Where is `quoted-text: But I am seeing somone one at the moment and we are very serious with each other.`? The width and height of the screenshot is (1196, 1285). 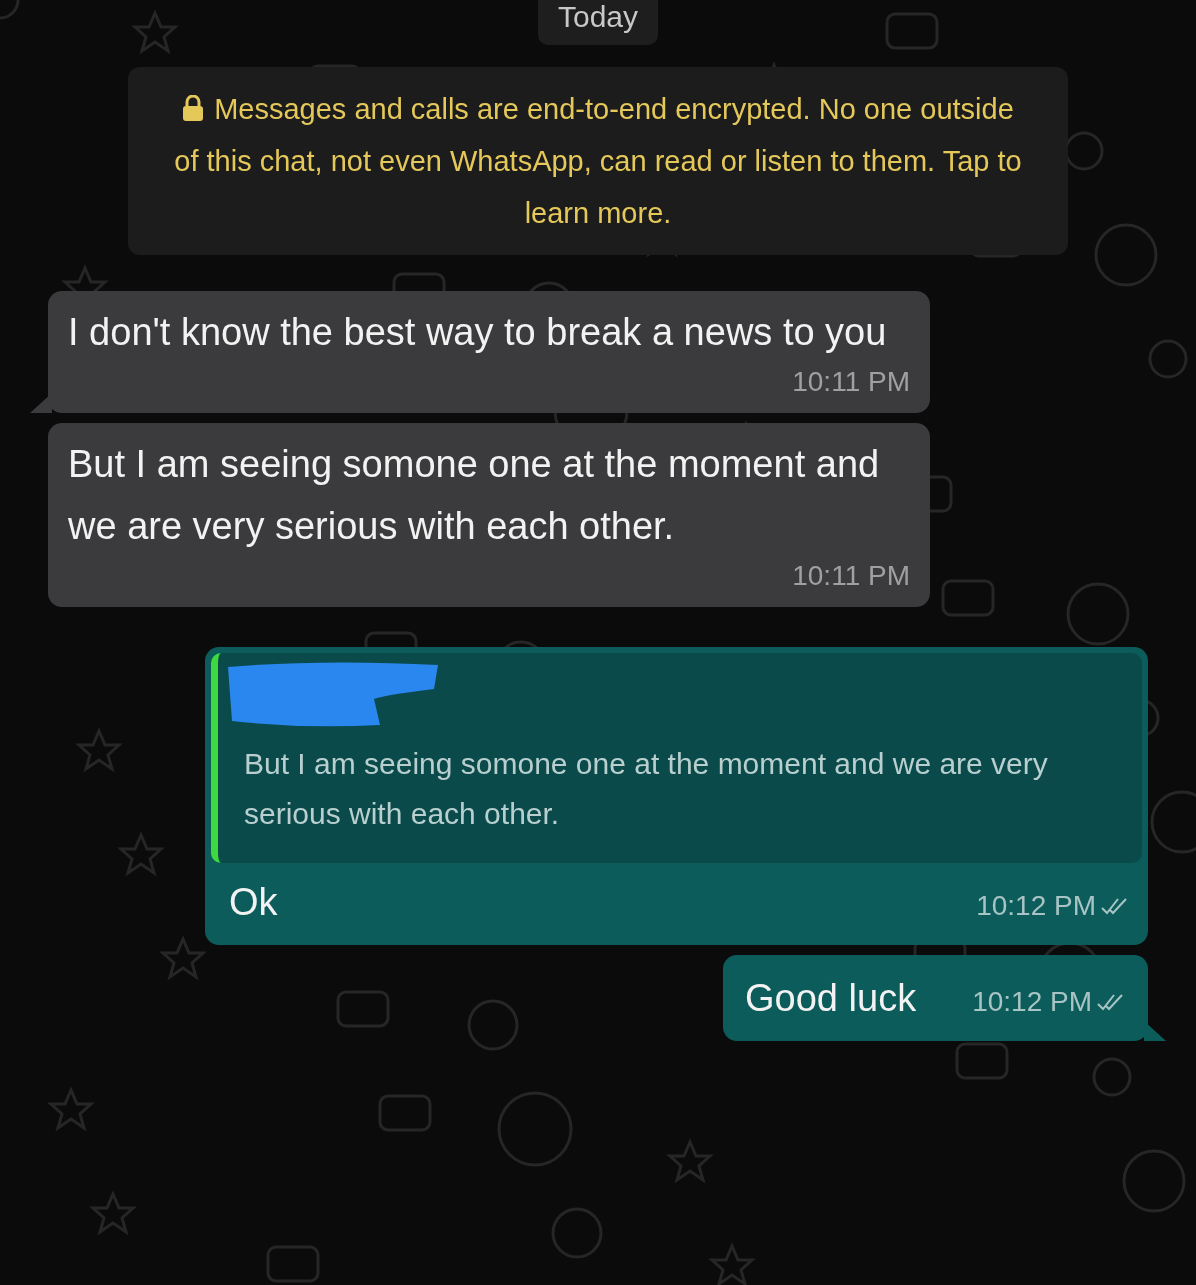 quoted-text: But I am seeing somone one at the moment and we are very serious with each other. is located at coordinates (646, 789).